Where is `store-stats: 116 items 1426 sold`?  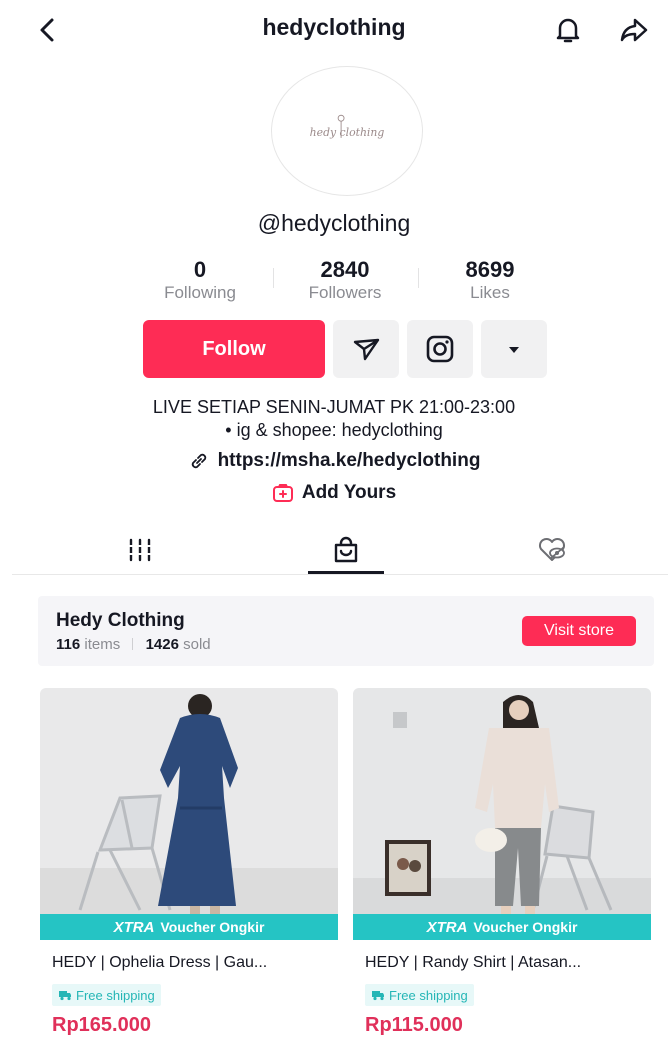
store-stats: 116 items 1426 sold is located at coordinates (133, 644).